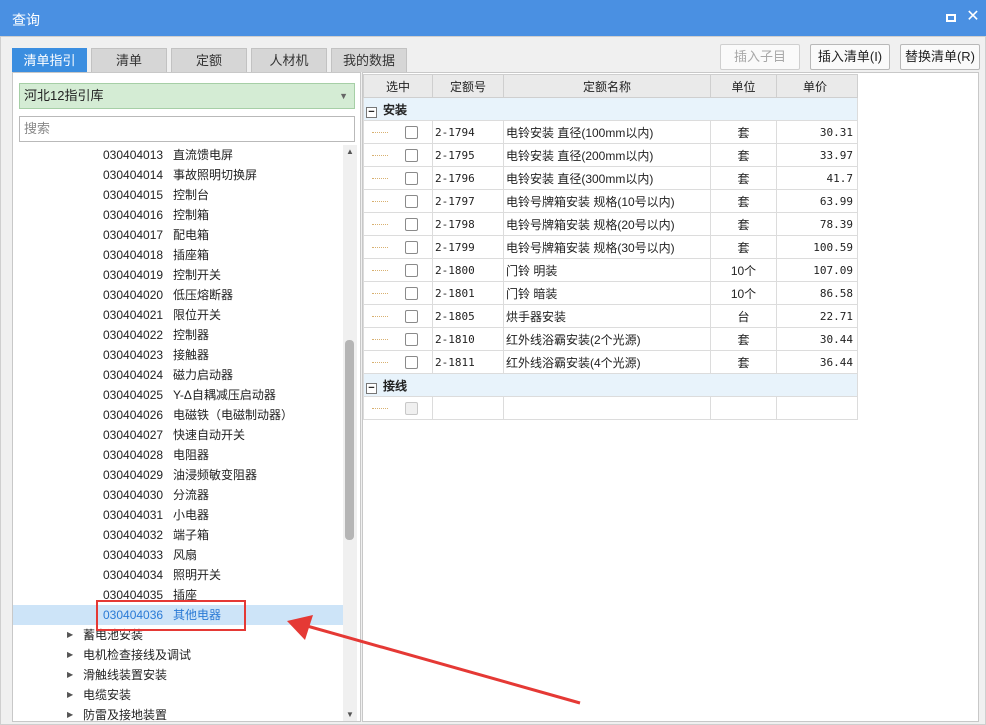  I want to click on tree-item: 030404023 接触器, so click(178, 355).